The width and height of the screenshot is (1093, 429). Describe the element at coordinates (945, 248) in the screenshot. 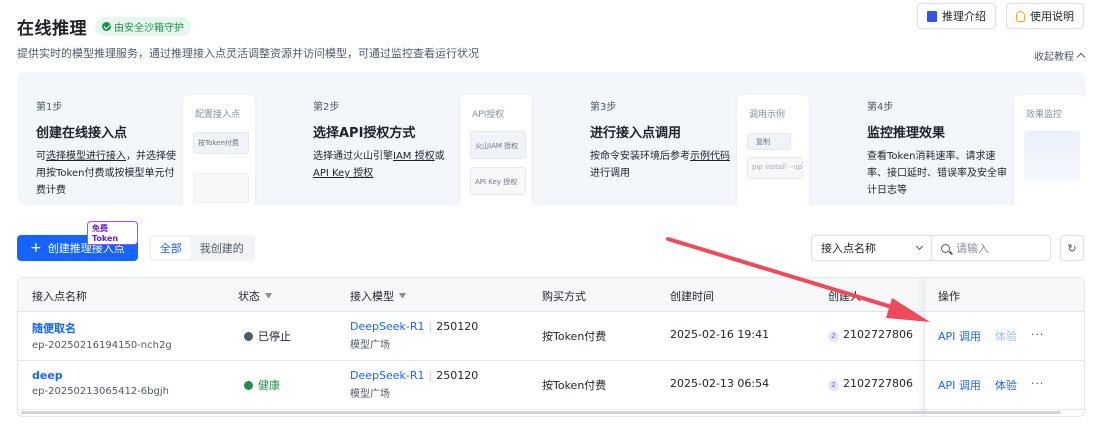

I see `search-icon` at that location.